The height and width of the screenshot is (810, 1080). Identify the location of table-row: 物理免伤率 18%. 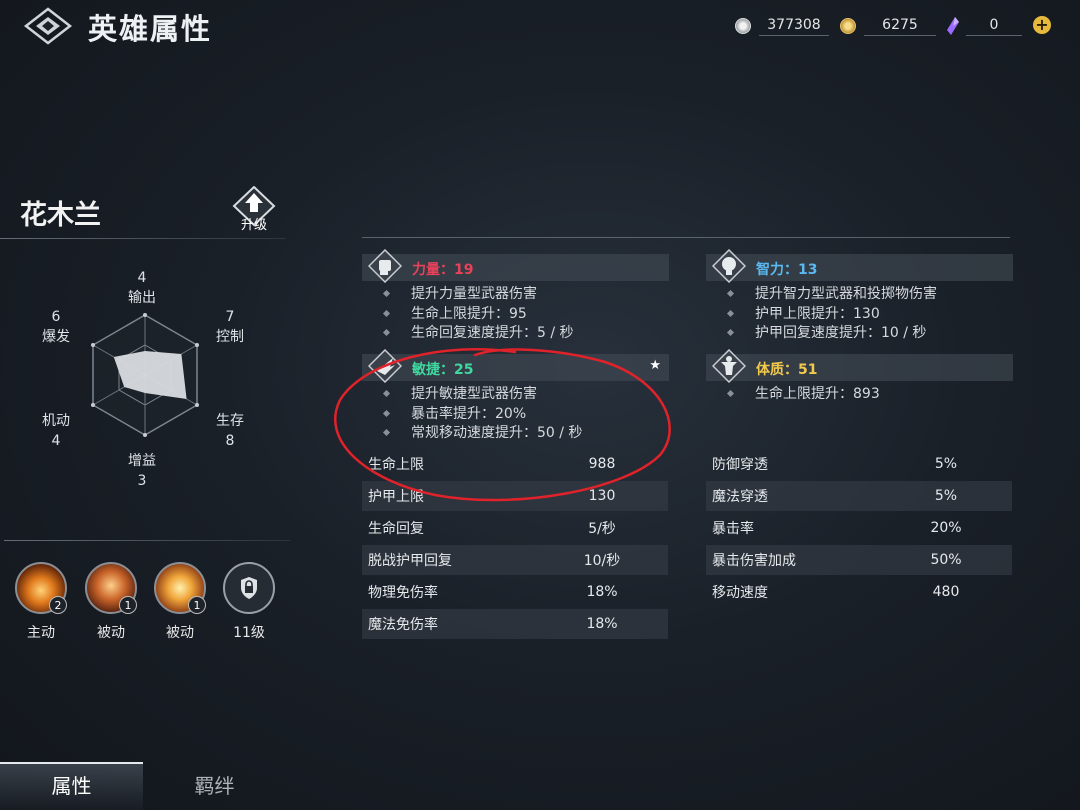
(515, 592).